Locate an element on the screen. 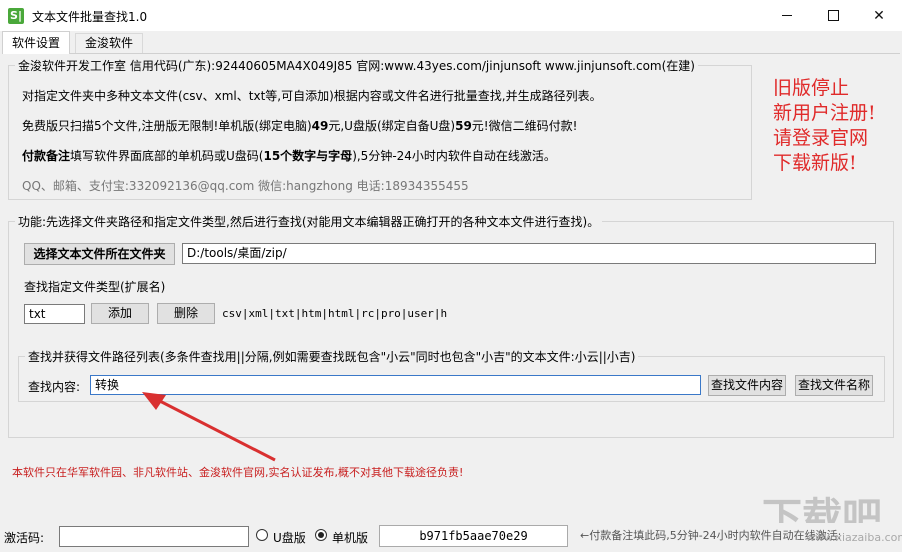  watermark-url: www.xiazaiba.com is located at coordinates (854, 537).